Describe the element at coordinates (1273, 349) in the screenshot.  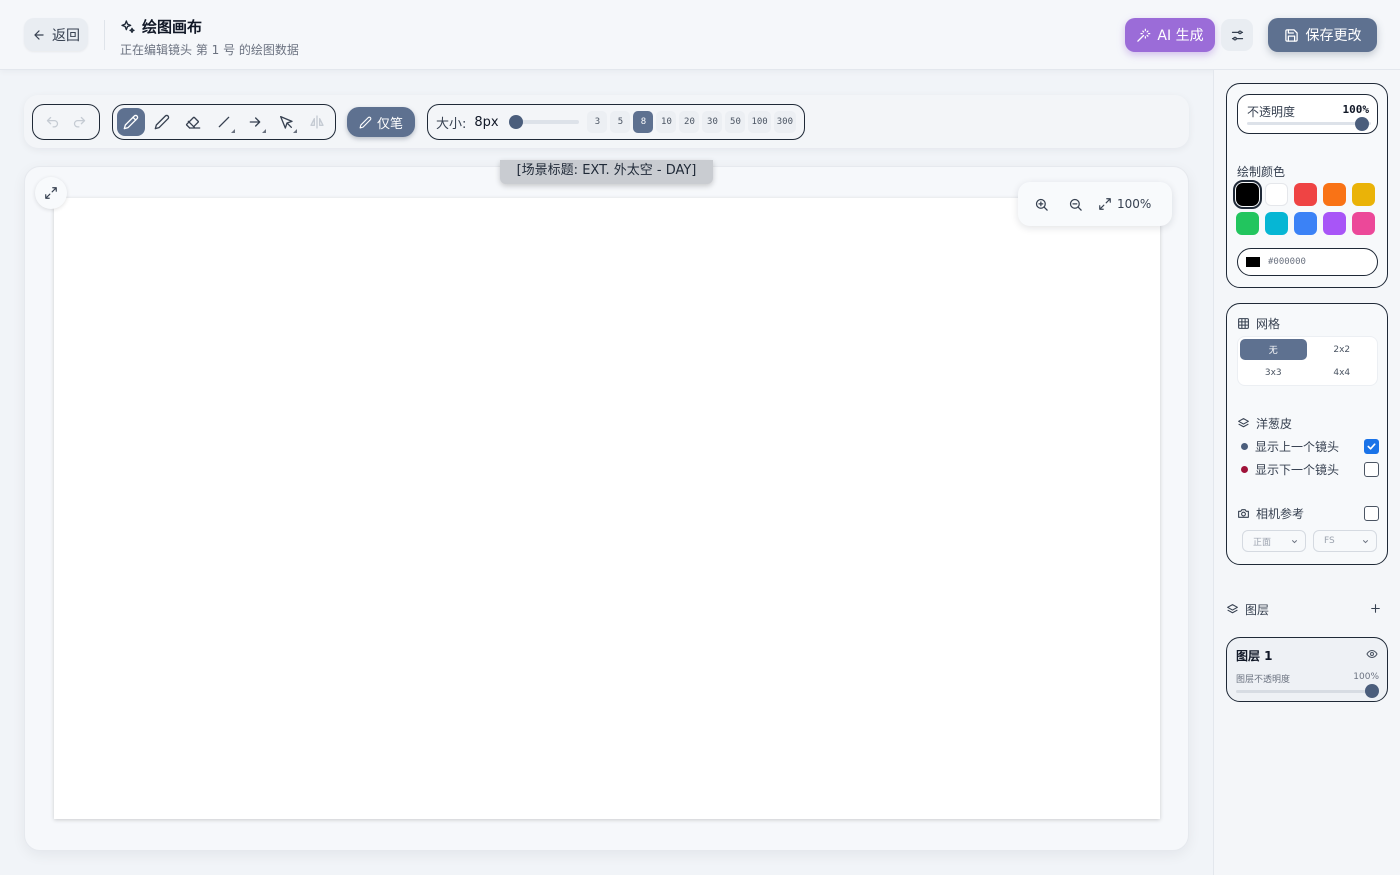
I see `grid-option-0: 无` at that location.